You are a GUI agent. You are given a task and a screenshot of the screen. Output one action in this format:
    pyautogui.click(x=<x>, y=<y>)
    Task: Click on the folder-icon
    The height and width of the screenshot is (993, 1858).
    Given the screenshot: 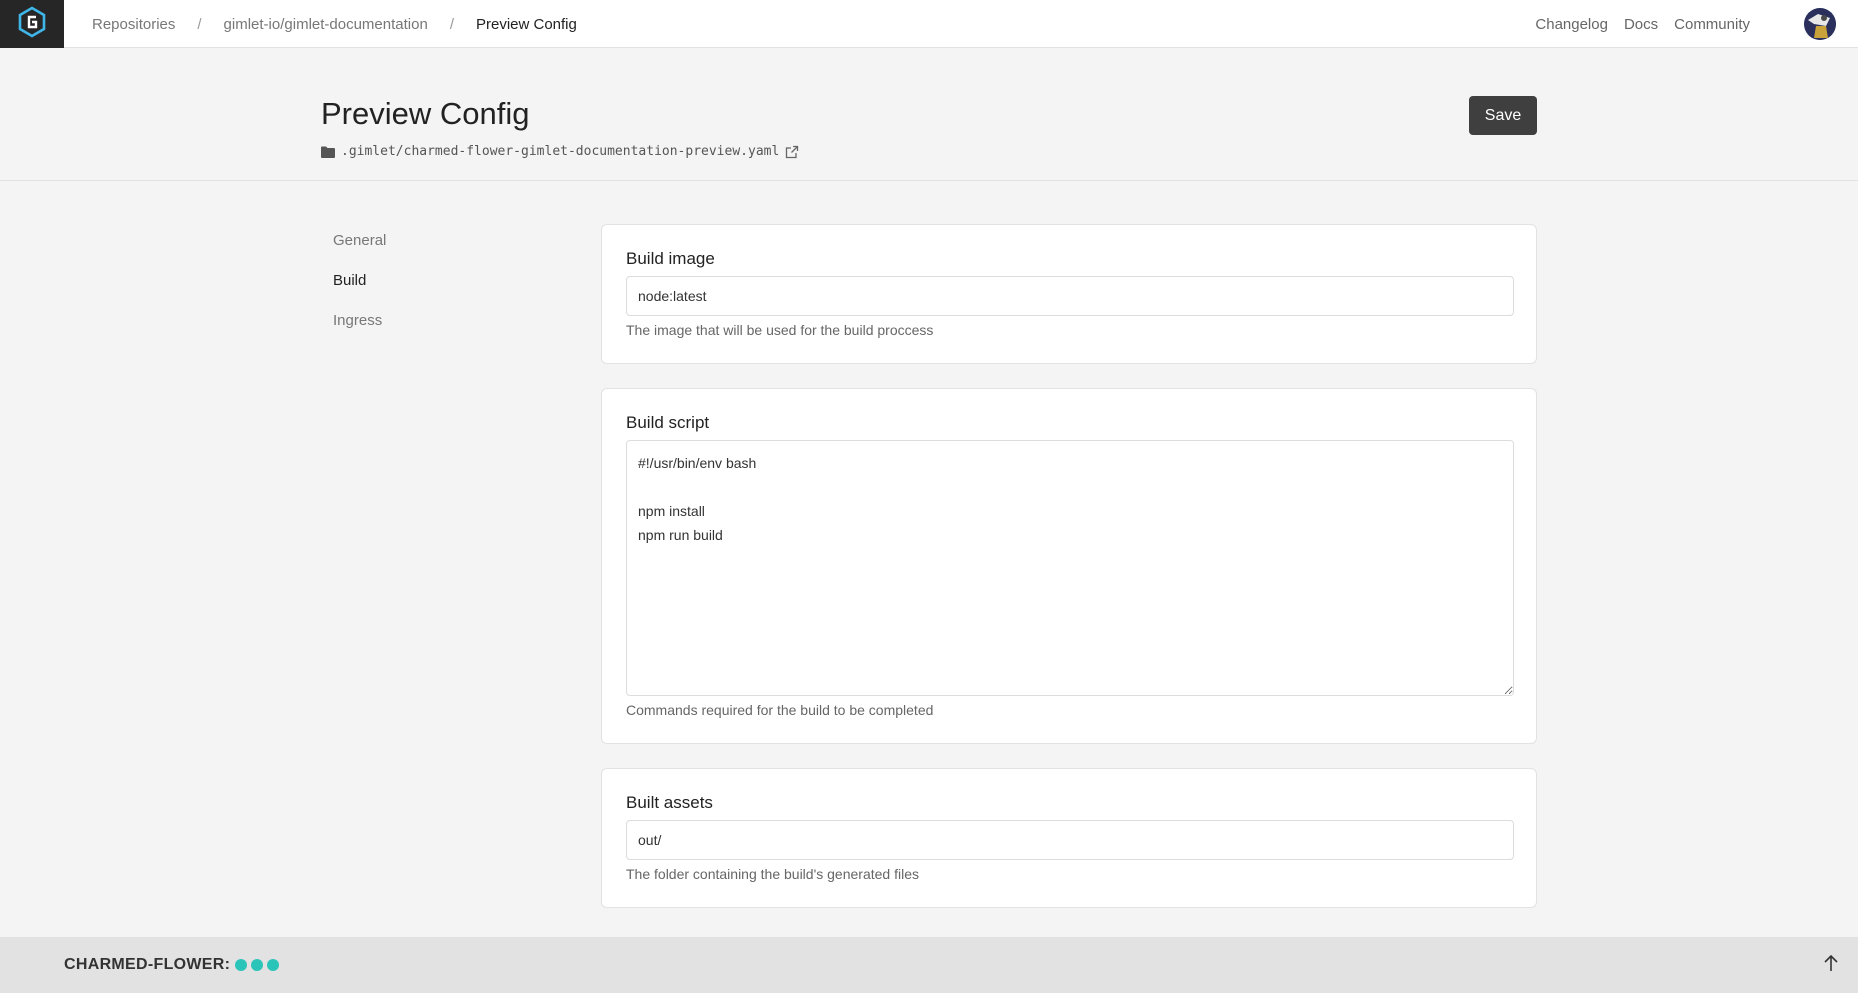 What is the action you would take?
    pyautogui.click(x=328, y=152)
    